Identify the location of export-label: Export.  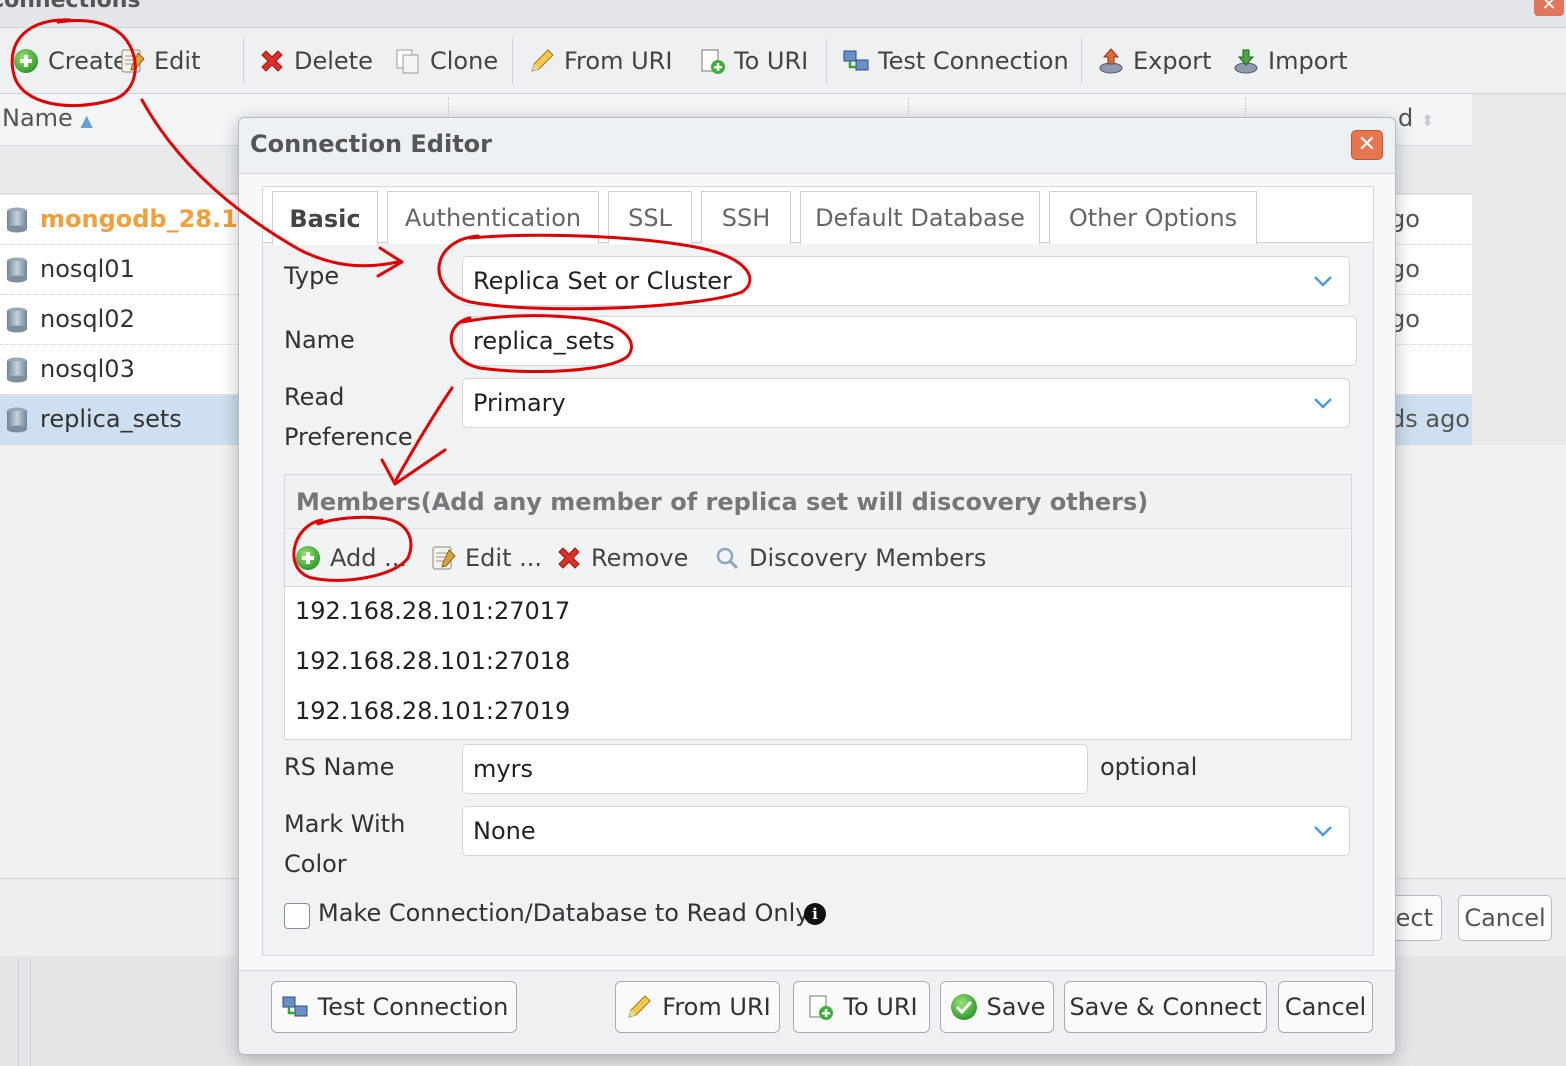
(1172, 61).